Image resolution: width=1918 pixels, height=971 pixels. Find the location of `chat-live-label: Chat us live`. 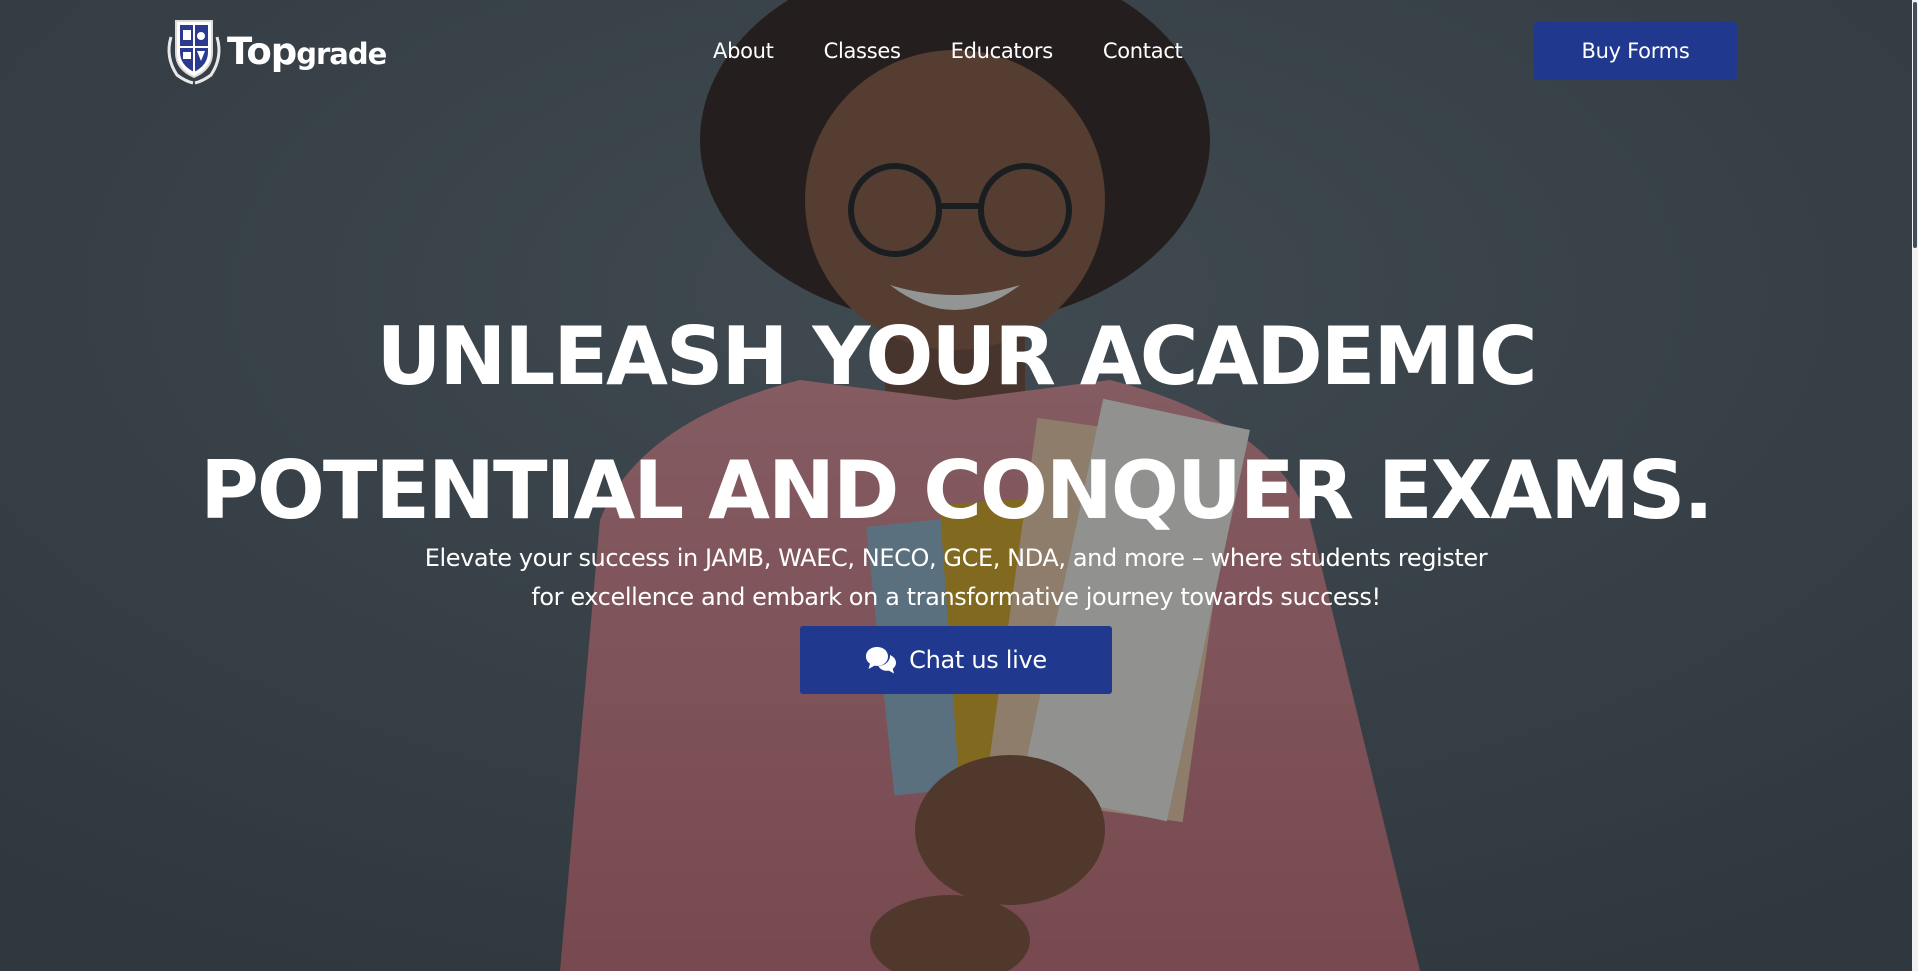

chat-live-label: Chat us live is located at coordinates (978, 660).